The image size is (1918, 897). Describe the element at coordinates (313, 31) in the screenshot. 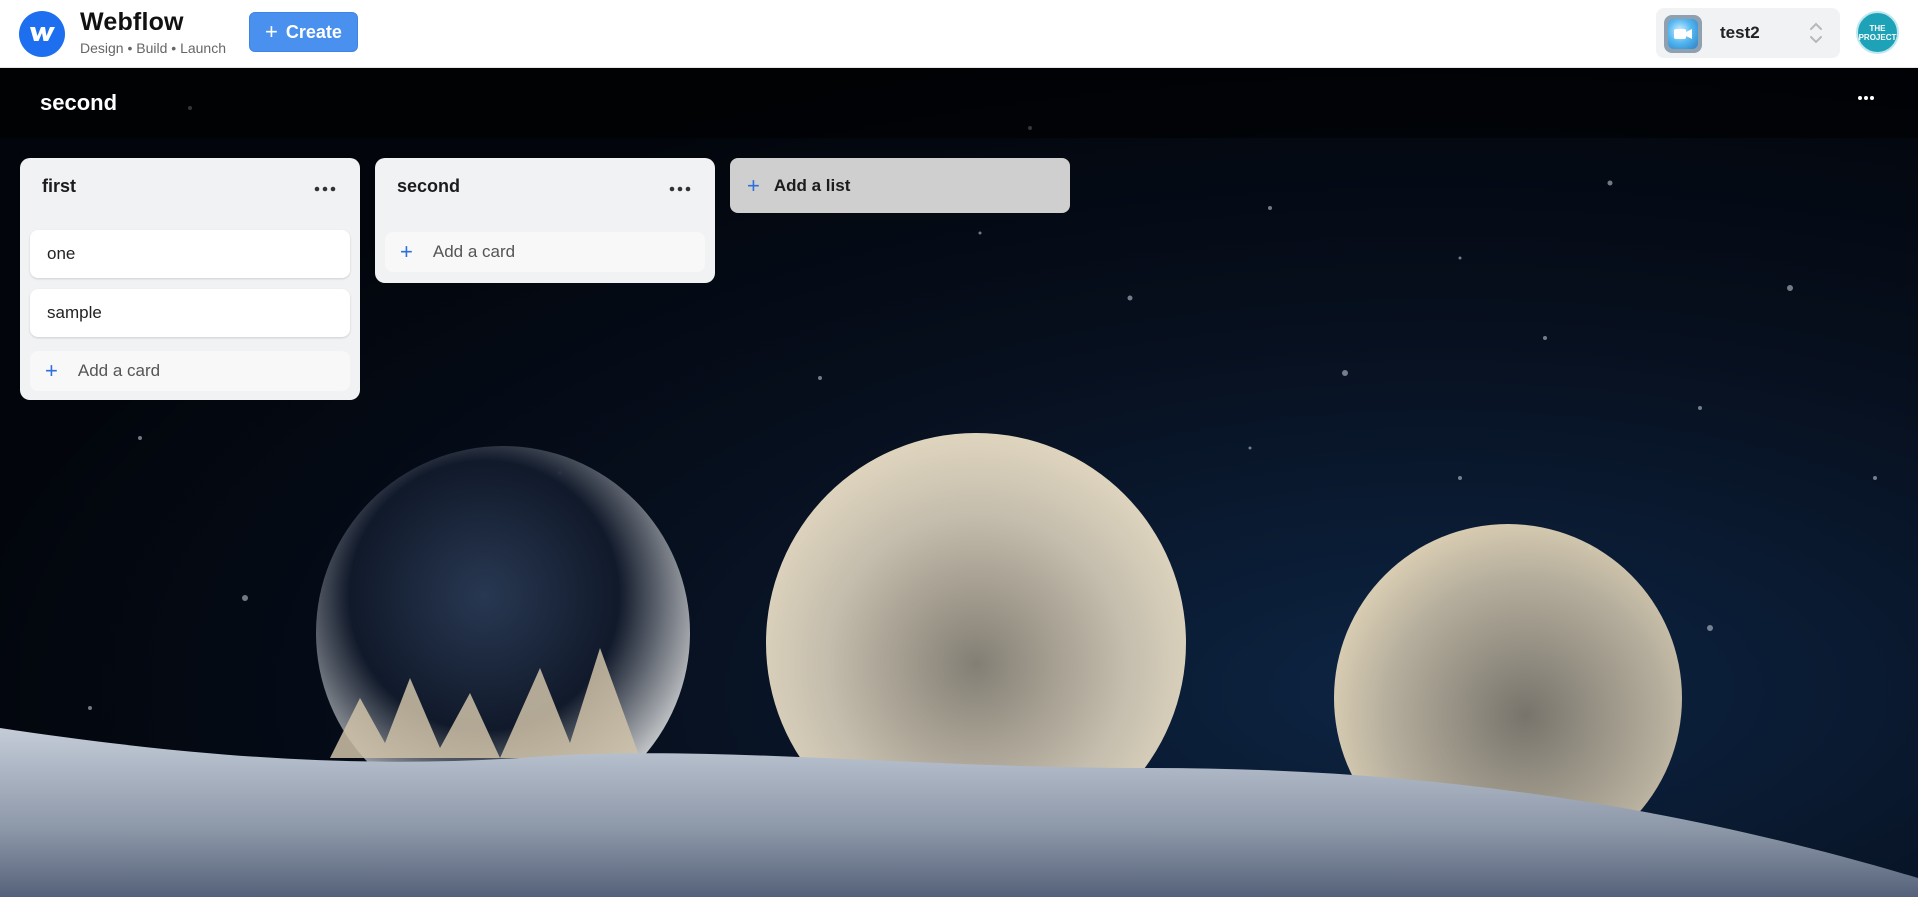

I see `create-button-label: Create` at that location.